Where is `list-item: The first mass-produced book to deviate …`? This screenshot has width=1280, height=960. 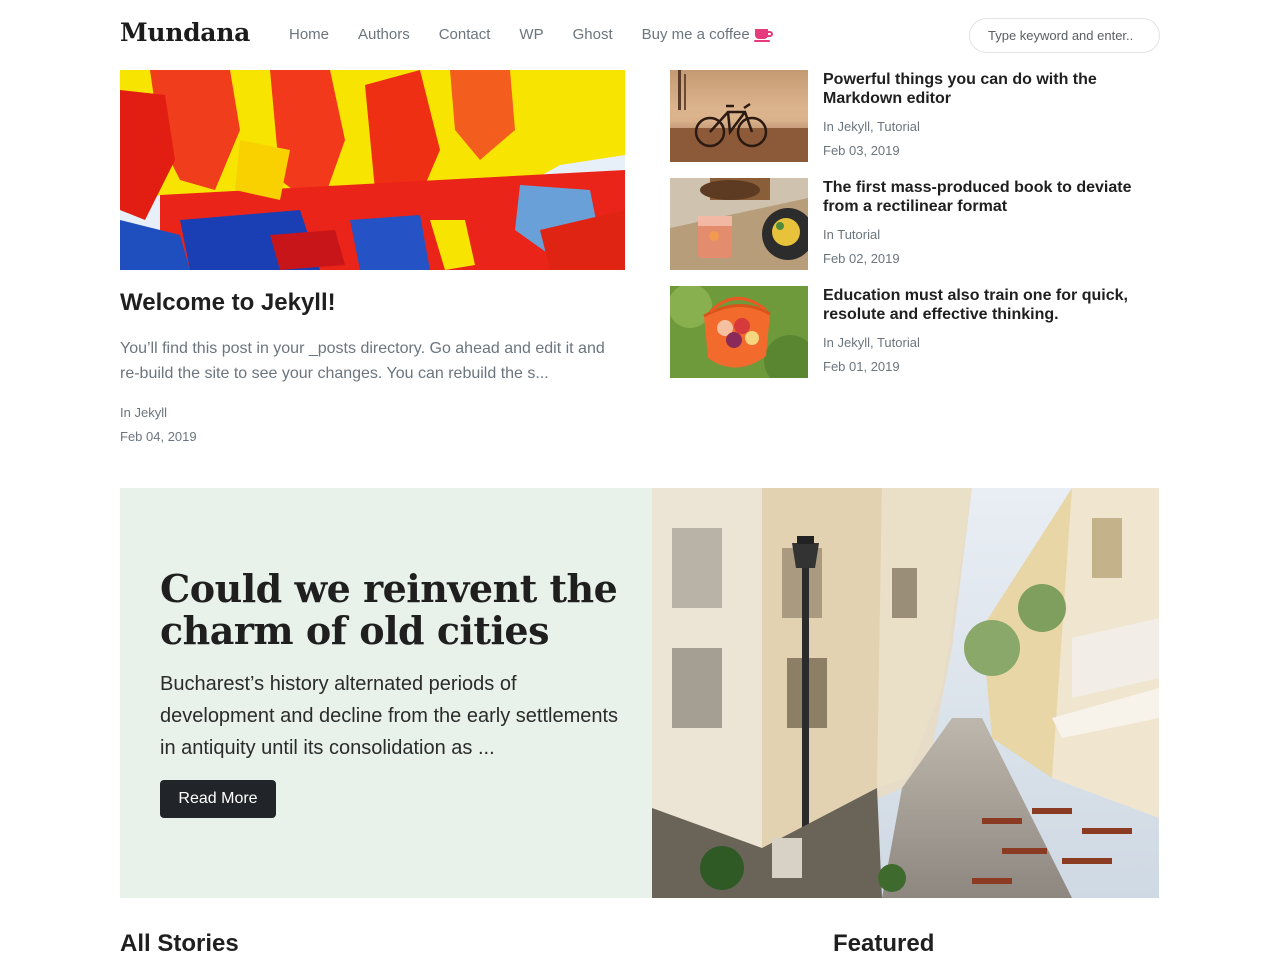 list-item: The first mass-produced book to deviate … is located at coordinates (915, 224).